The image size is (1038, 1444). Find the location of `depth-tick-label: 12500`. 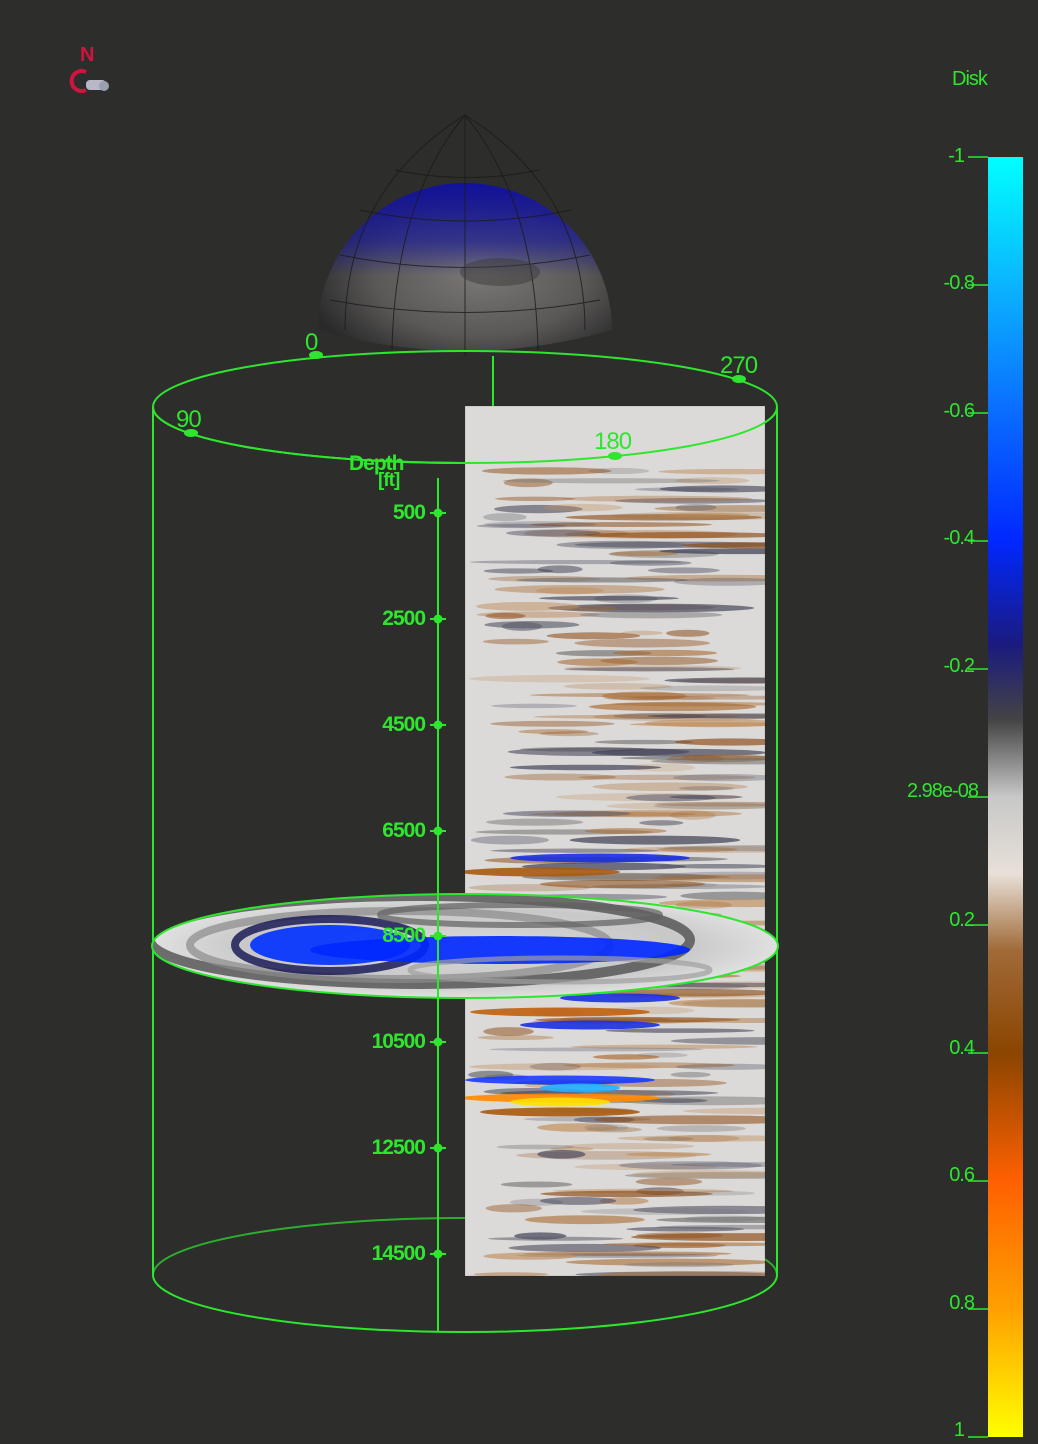

depth-tick-label: 12500 is located at coordinates (398, 1147).